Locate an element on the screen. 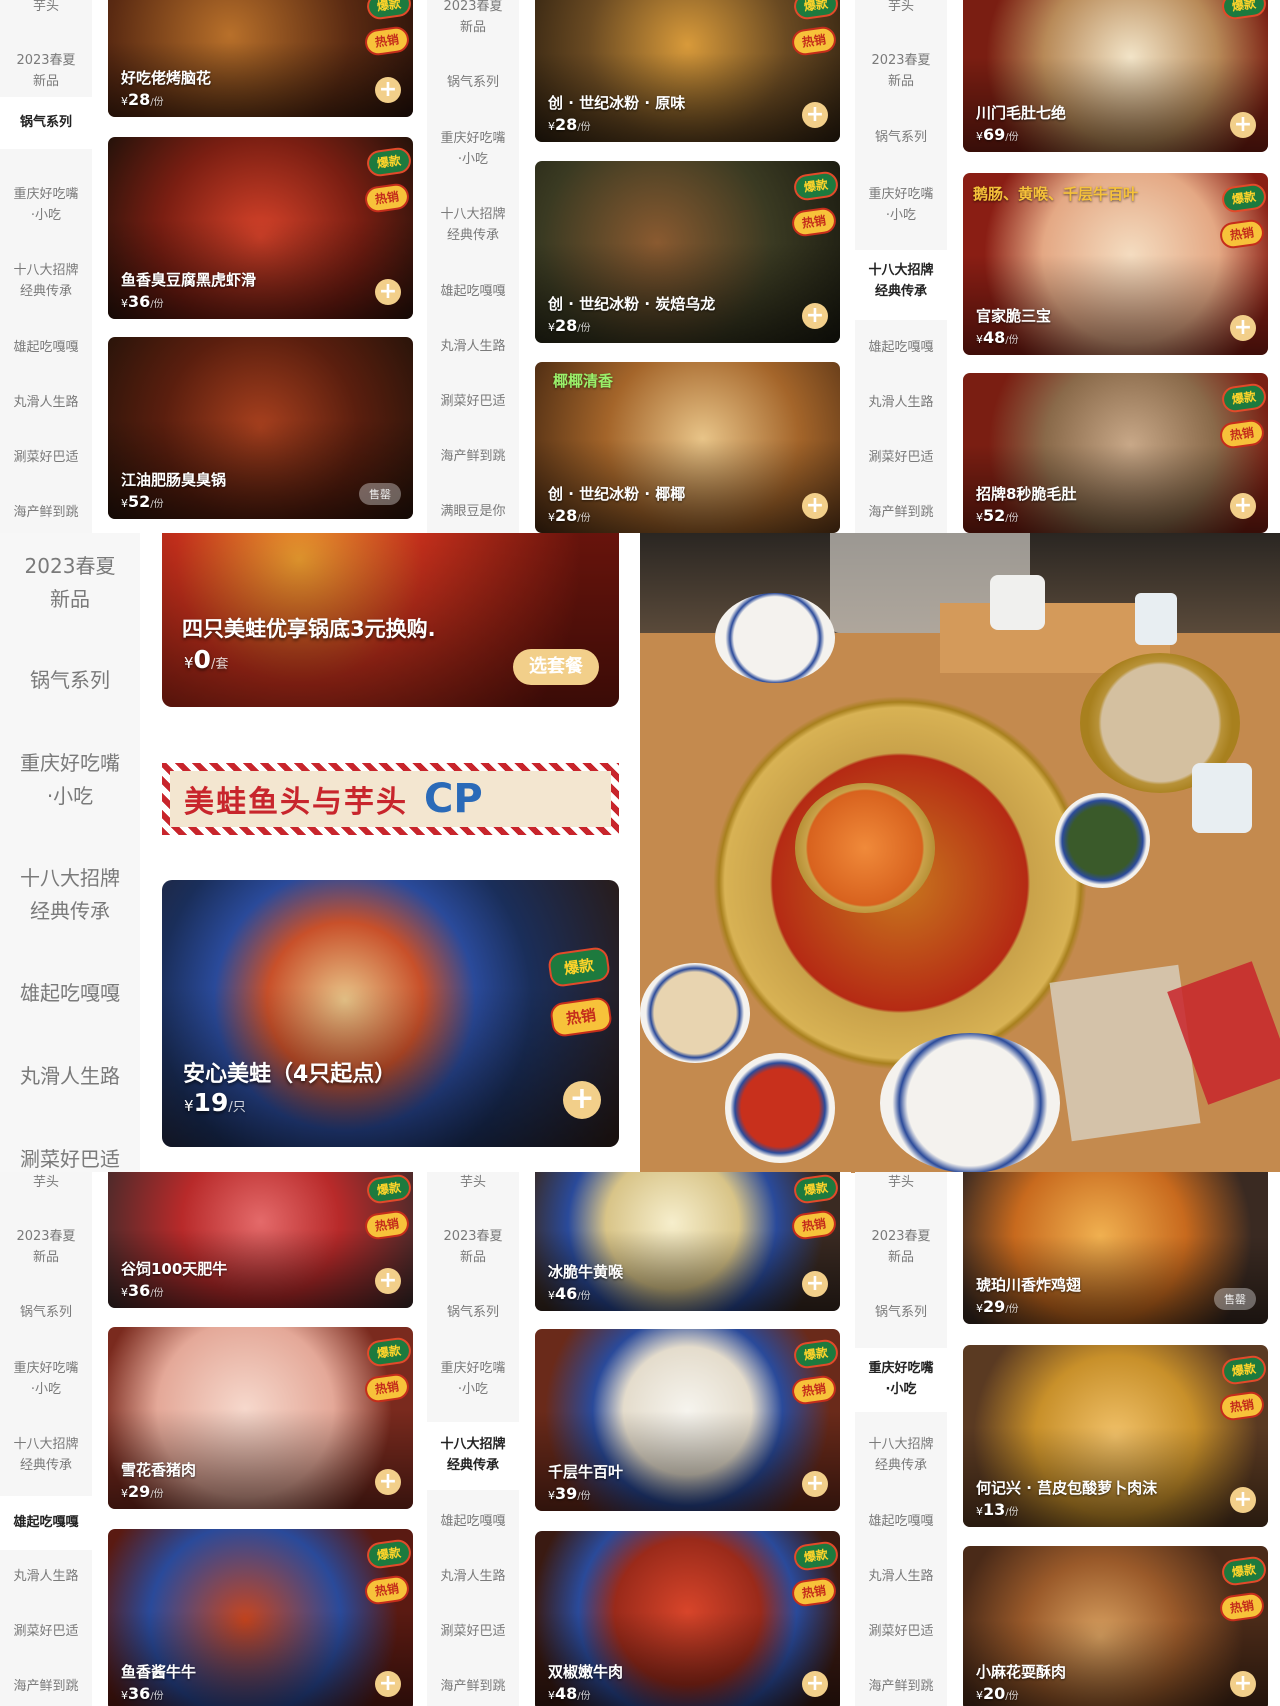 The image size is (1280, 1706). product-card: 爆款 热销 何记兴 · 莒皮包酸萝卜肉沫 ¥13/份 + is located at coordinates (1115, 1436).